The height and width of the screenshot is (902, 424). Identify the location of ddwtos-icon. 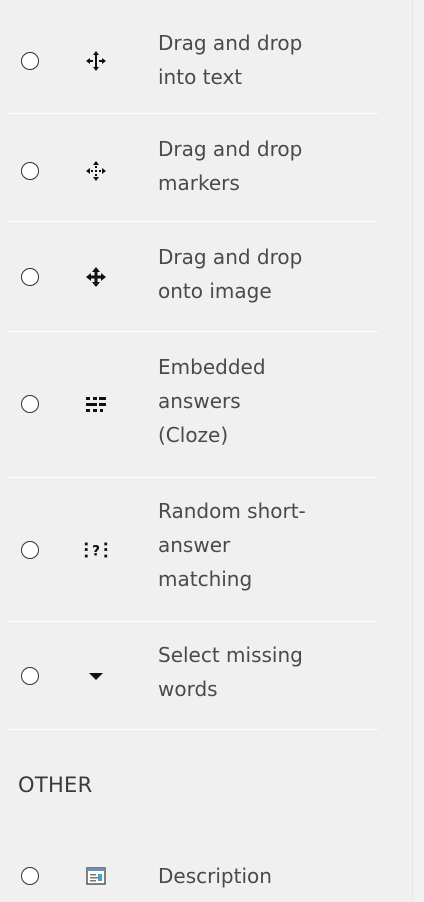
(96, 61).